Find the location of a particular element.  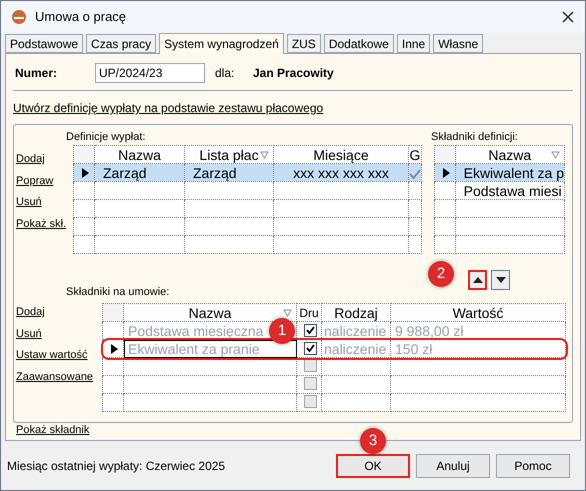

table-cell: Podstawa miesi is located at coordinates (513, 190).